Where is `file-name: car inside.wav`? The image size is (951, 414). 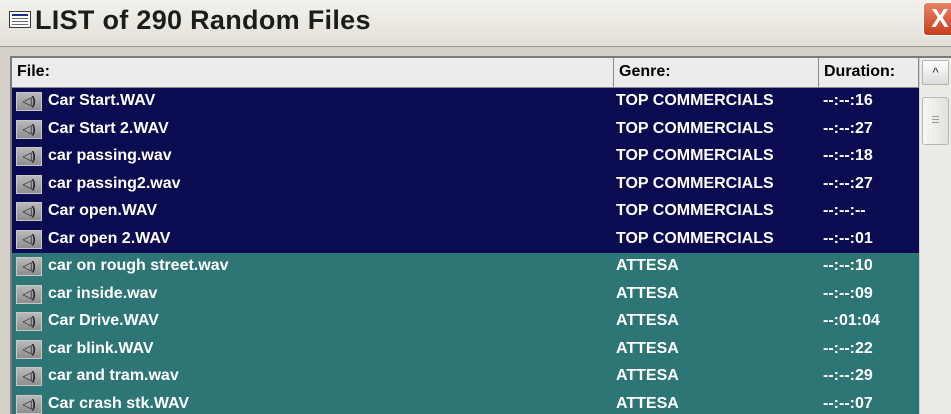
file-name: car inside.wav is located at coordinates (103, 293).